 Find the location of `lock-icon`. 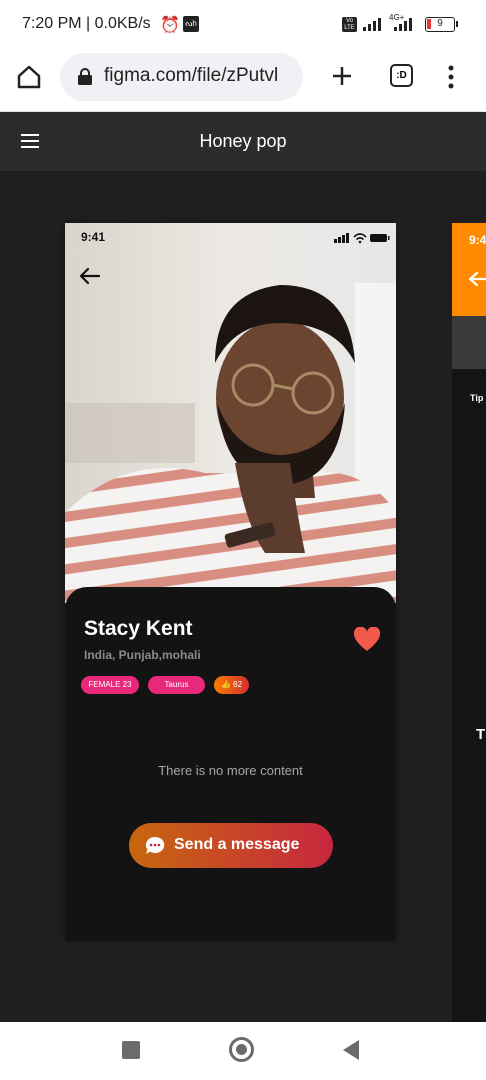

lock-icon is located at coordinates (85, 76).